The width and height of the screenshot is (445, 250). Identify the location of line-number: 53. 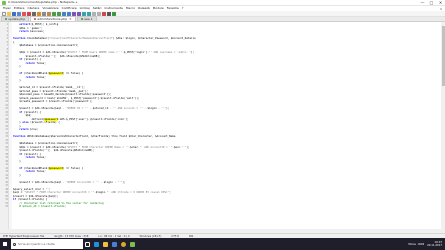
(6, 206).